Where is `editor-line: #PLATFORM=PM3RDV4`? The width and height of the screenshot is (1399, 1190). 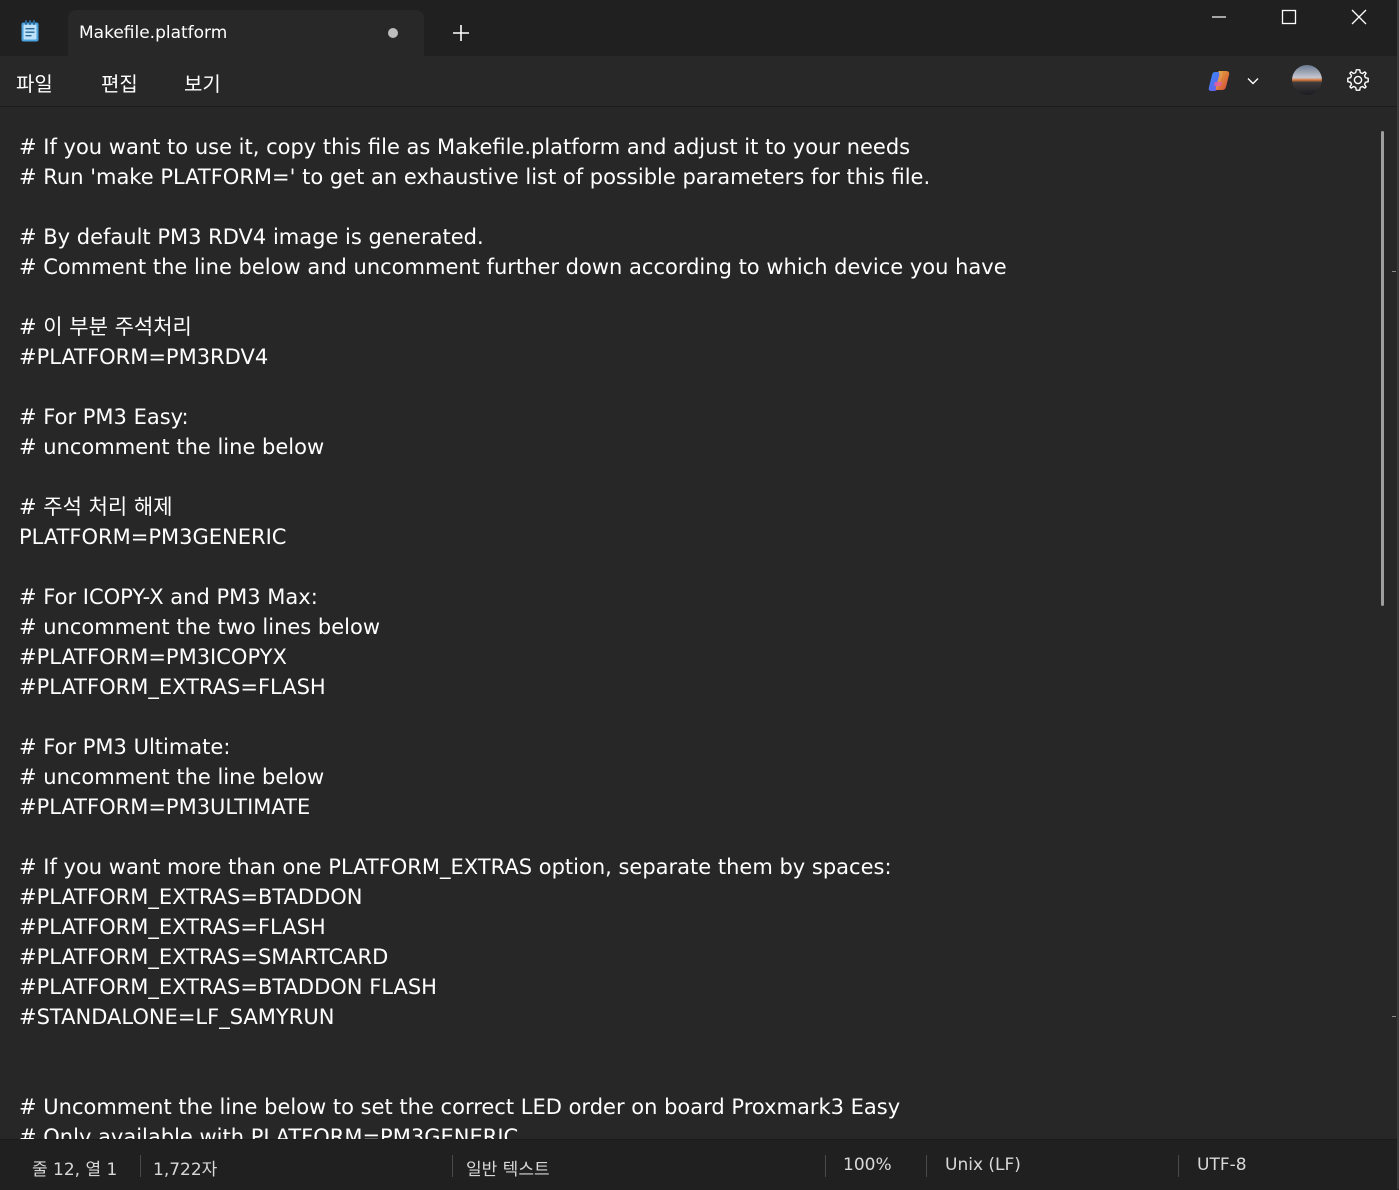
editor-line: #PLATFORM=PM3RDV4 is located at coordinates (144, 357).